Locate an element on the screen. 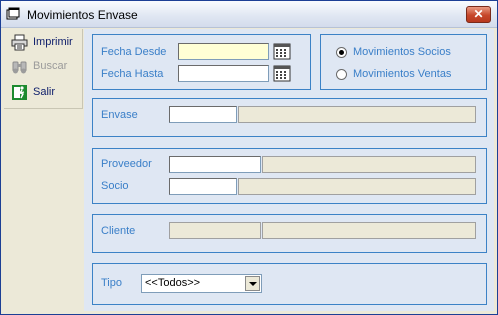  exit-button: Salir is located at coordinates (44, 93).